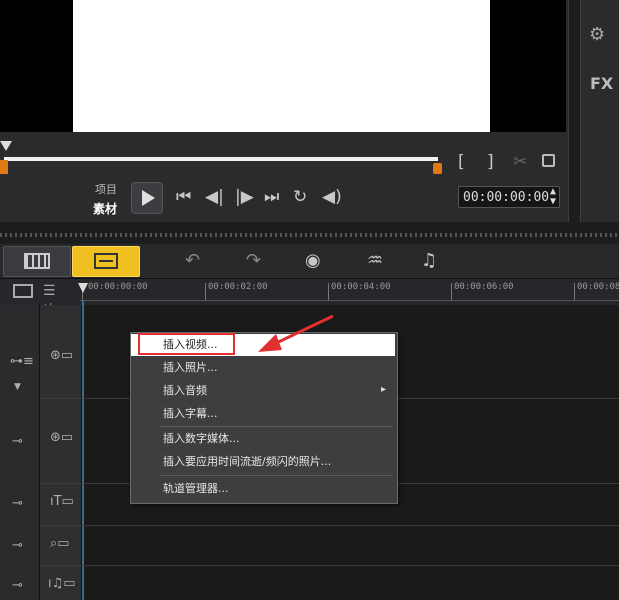 The image size is (619, 600). What do you see at coordinates (22, 361) in the screenshot?
I see `ripple-edit-icon: ⊶≡` at bounding box center [22, 361].